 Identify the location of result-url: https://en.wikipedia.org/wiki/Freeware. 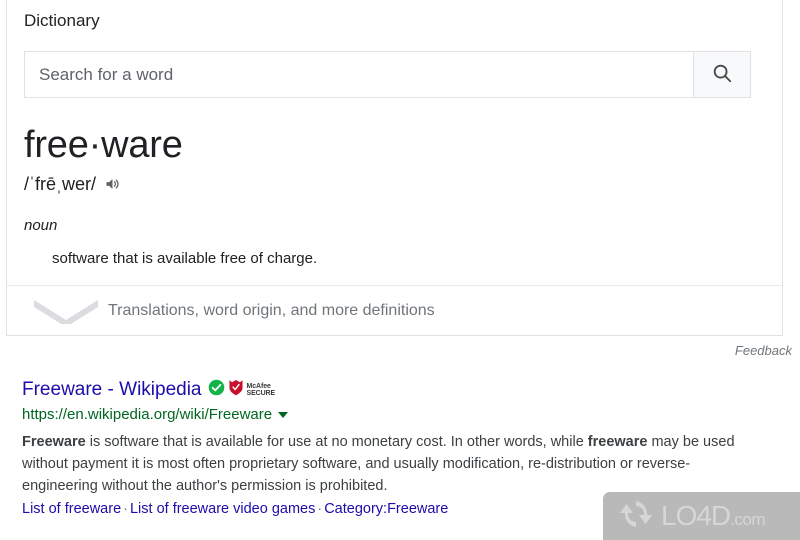
(147, 415).